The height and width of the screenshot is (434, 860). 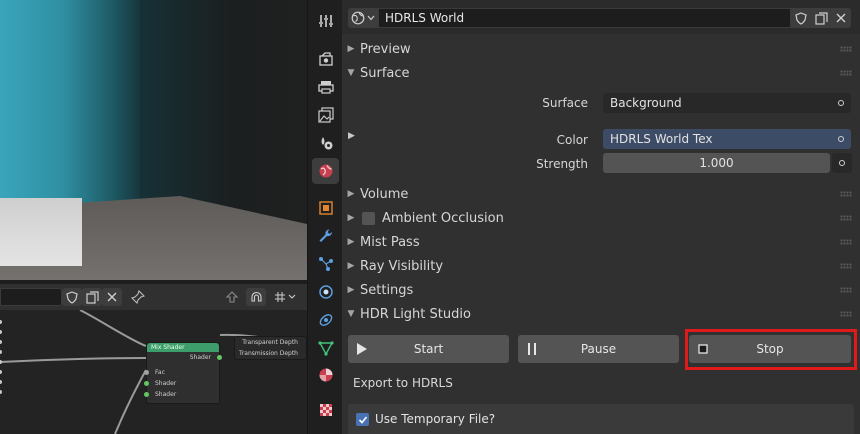 I want to click on use-temp-file-checkbox, so click(x=362, y=419).